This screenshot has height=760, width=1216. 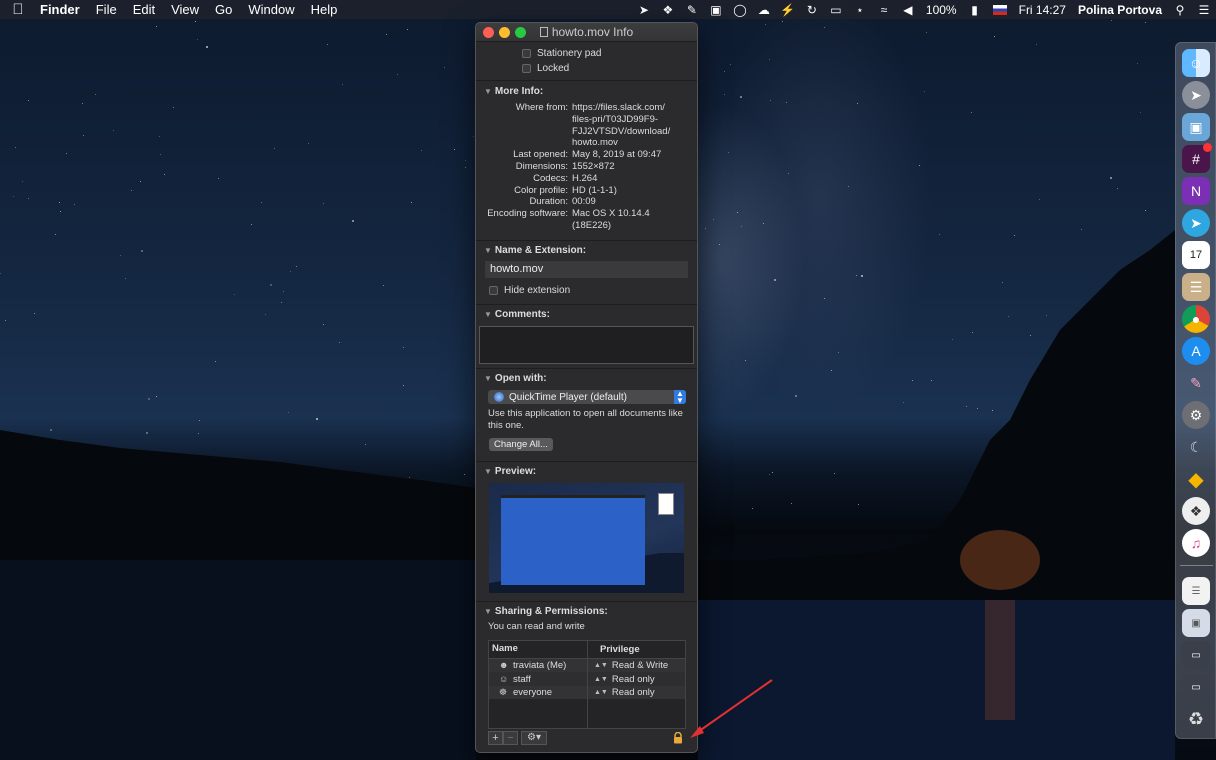 I want to click on comments-header: ▼ Comments:, so click(x=586, y=314).